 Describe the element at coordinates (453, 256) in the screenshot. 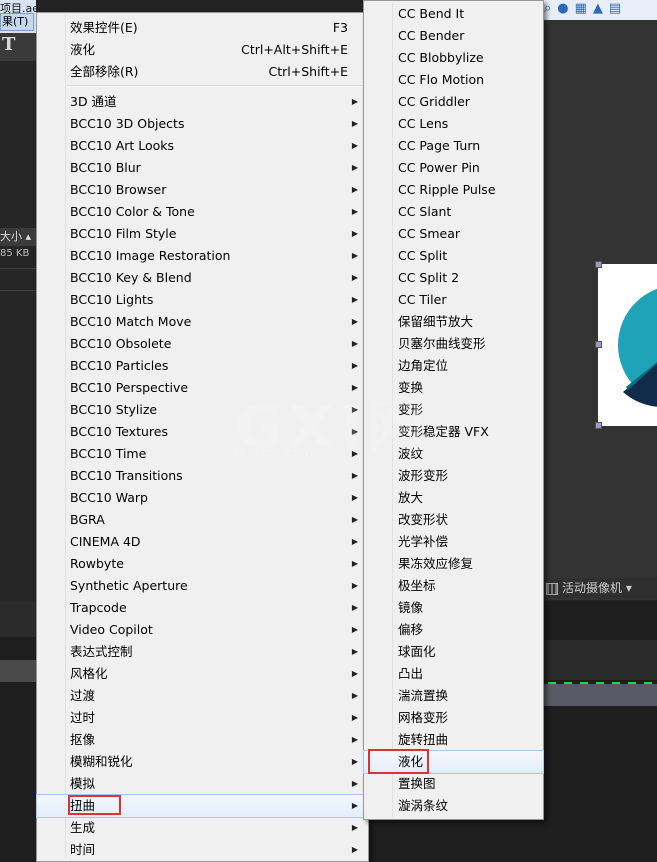

I see `submenu-item: CC Split` at that location.